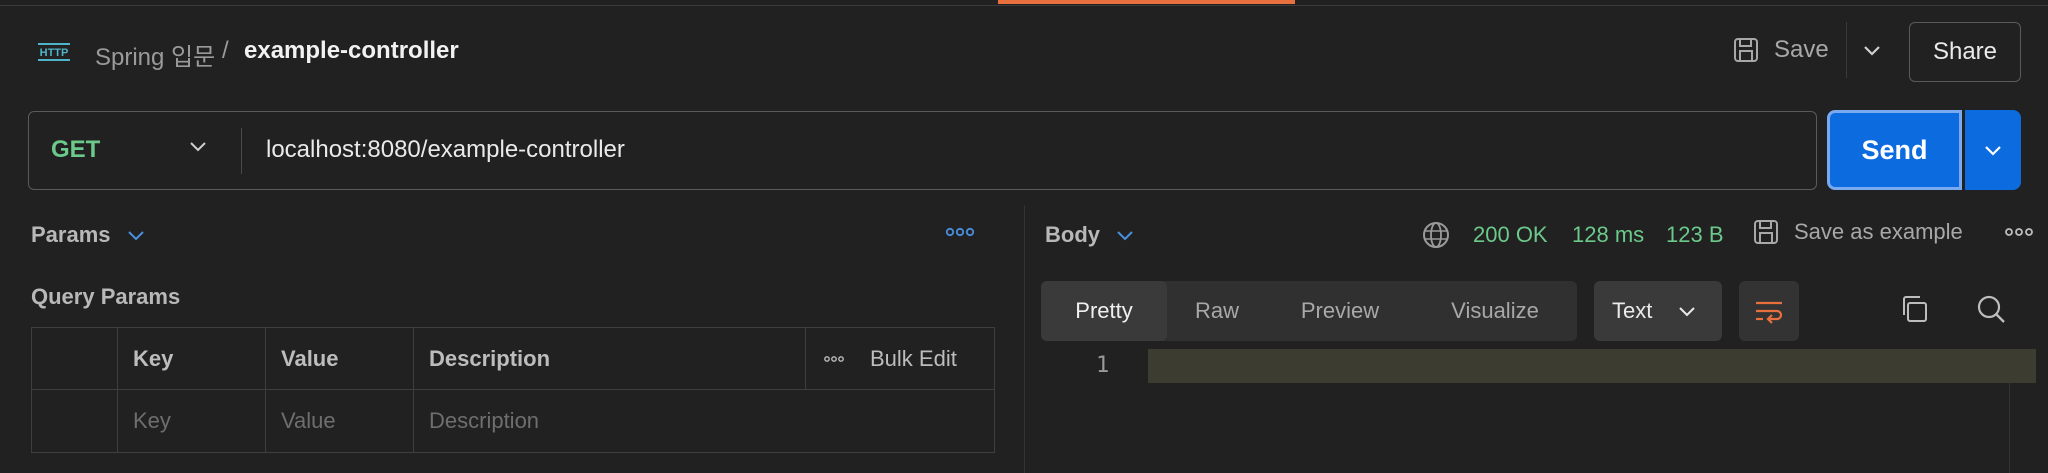 The height and width of the screenshot is (473, 2048). I want to click on tab-visualize: Visualize, so click(1495, 311).